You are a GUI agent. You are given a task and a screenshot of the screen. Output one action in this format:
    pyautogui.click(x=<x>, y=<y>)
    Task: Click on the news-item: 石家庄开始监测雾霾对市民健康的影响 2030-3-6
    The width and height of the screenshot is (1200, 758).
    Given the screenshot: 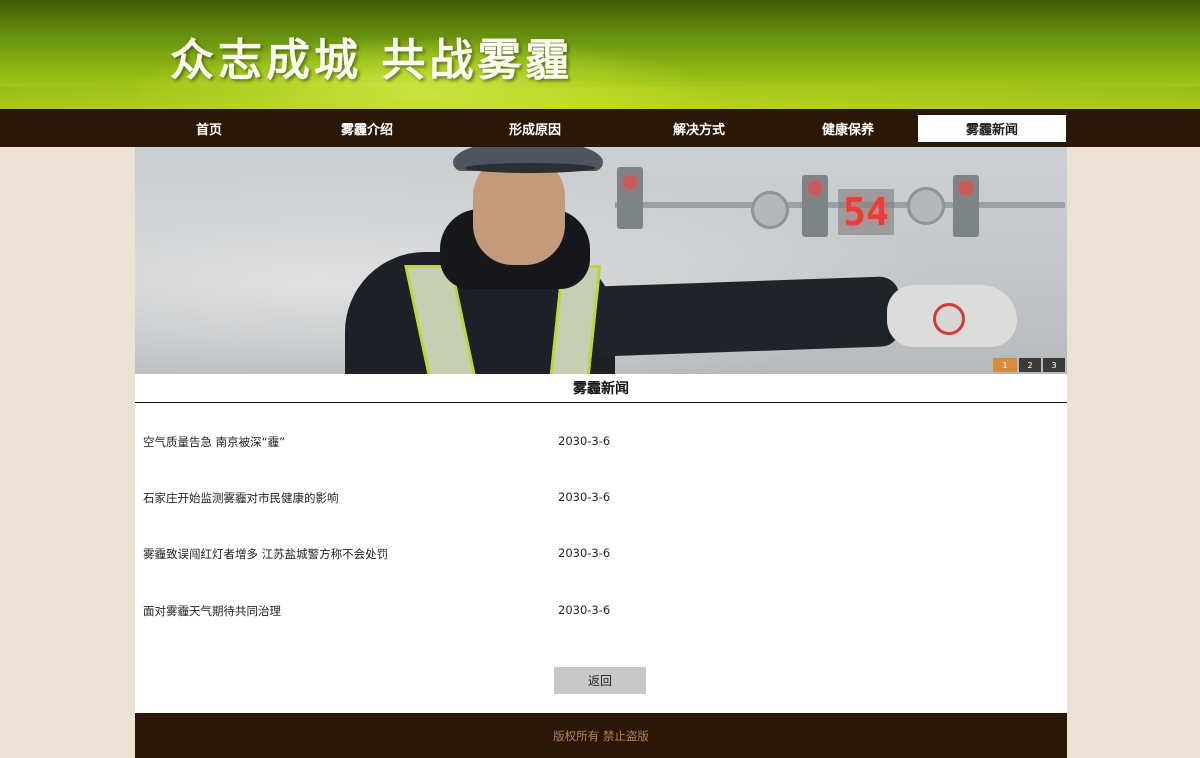 What is the action you would take?
    pyautogui.click(x=593, y=500)
    